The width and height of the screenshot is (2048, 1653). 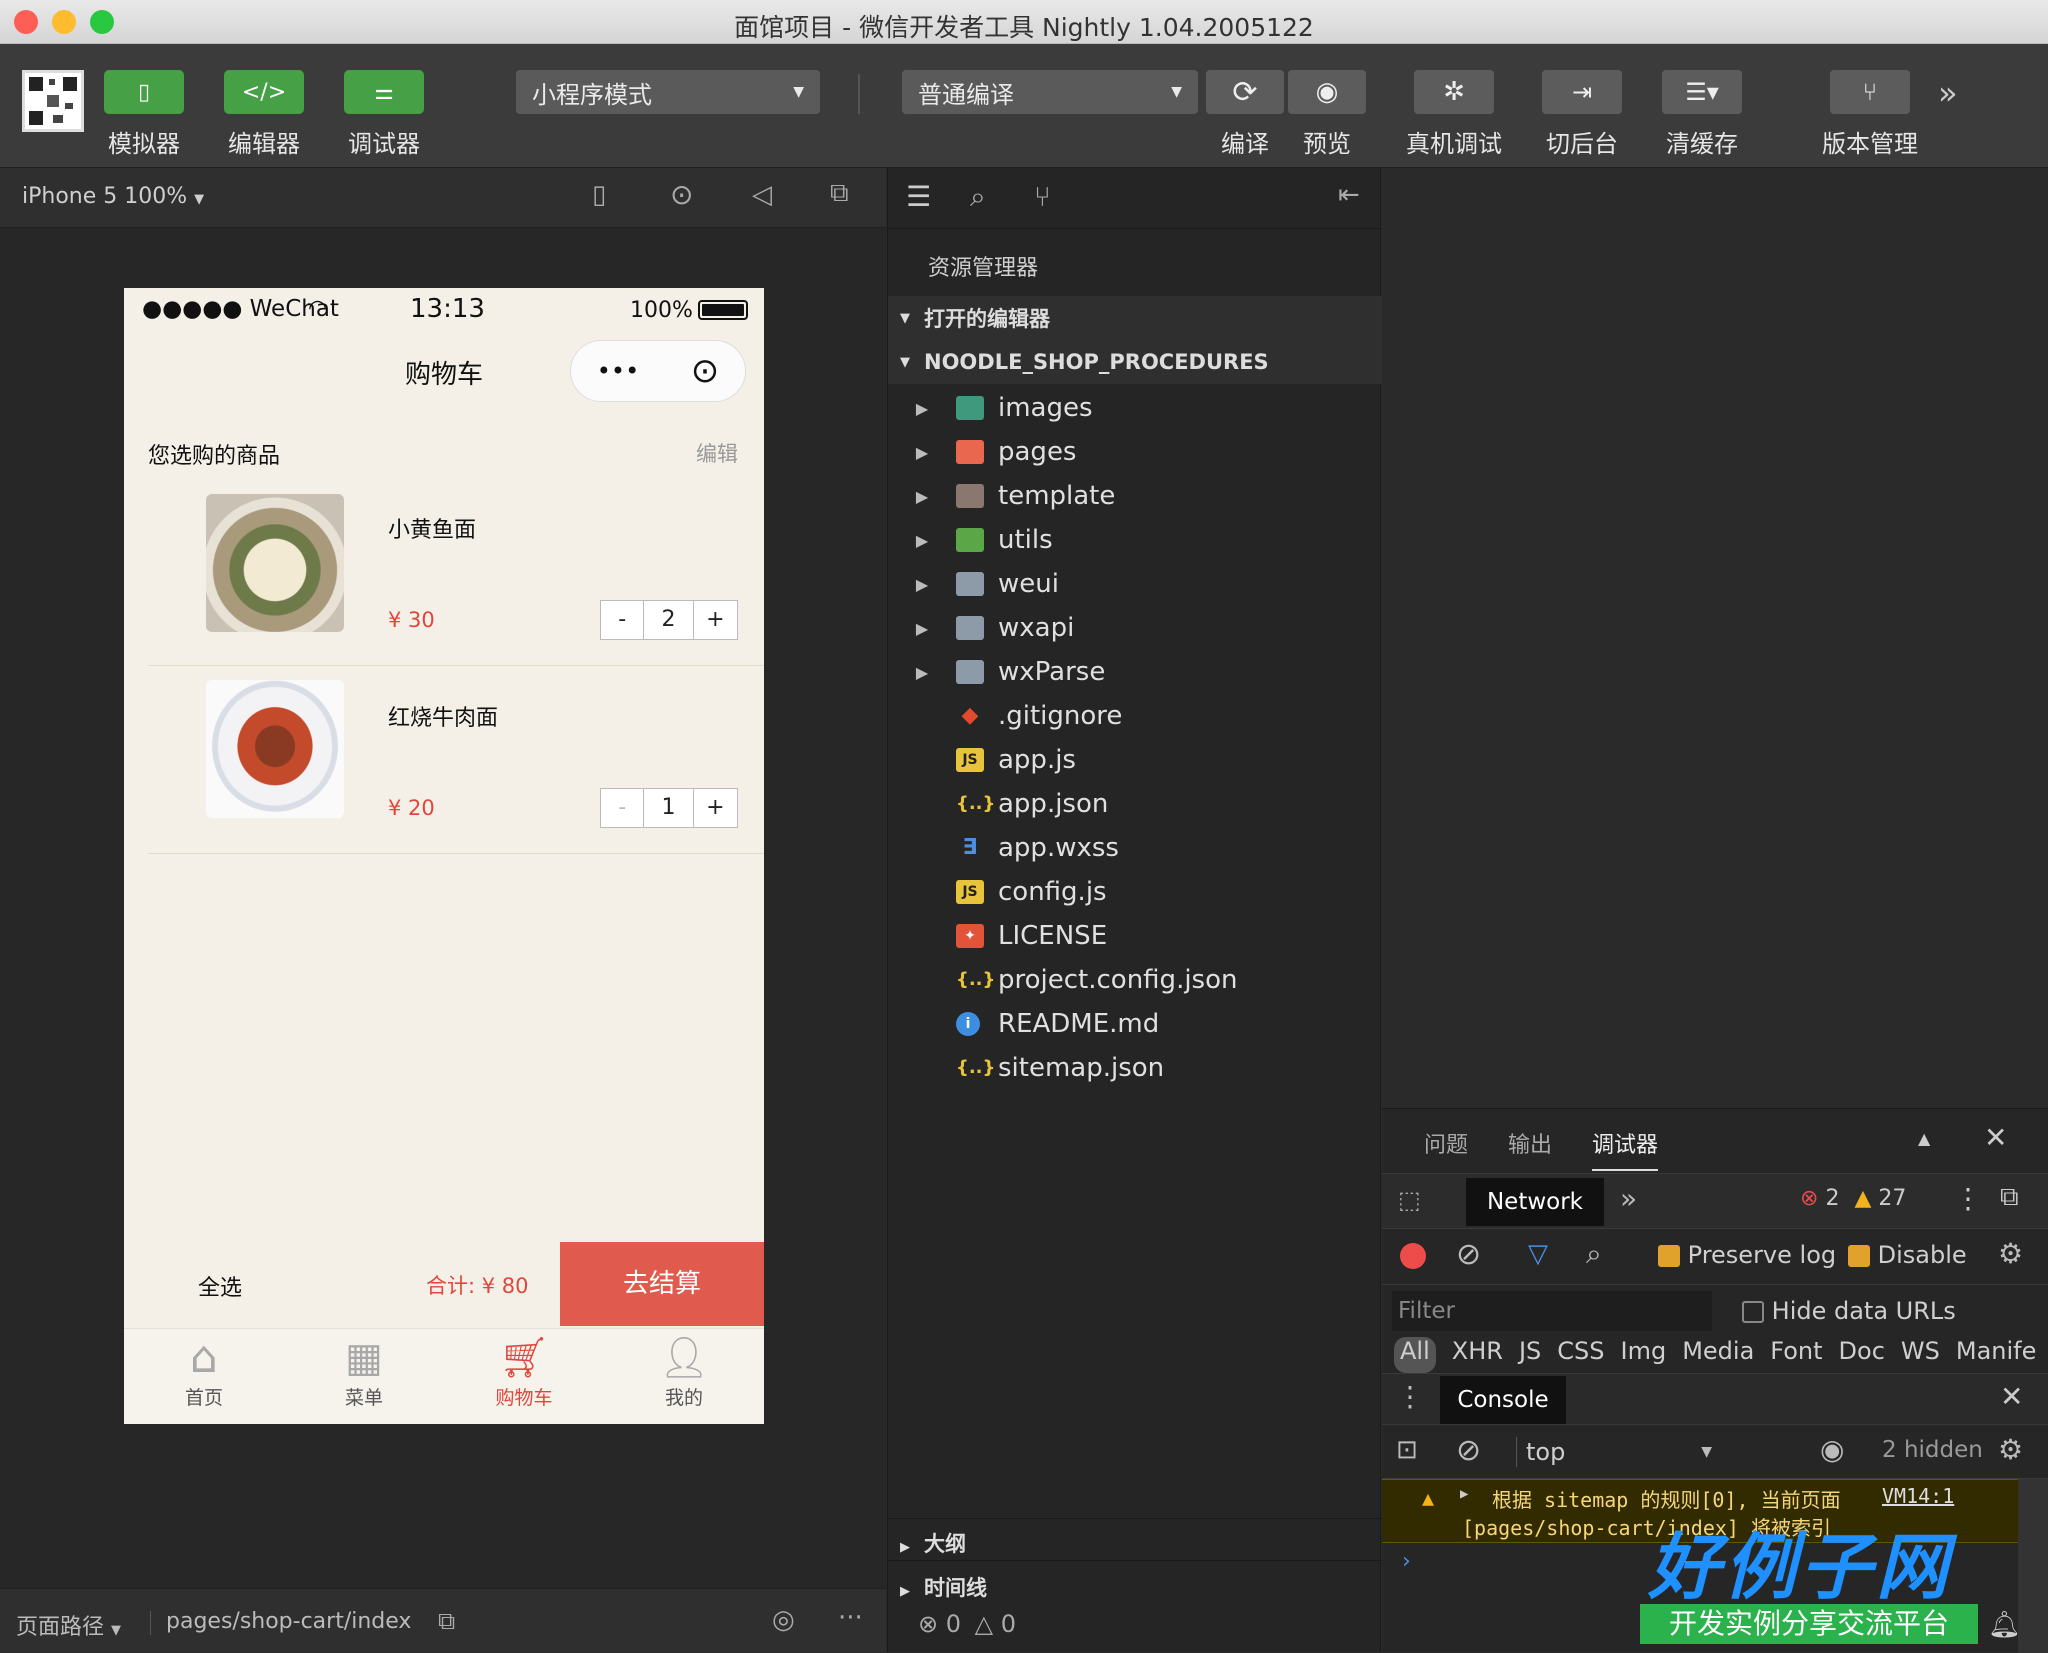 I want to click on tree-folder-template: ▶ template, so click(x=1135, y=496).